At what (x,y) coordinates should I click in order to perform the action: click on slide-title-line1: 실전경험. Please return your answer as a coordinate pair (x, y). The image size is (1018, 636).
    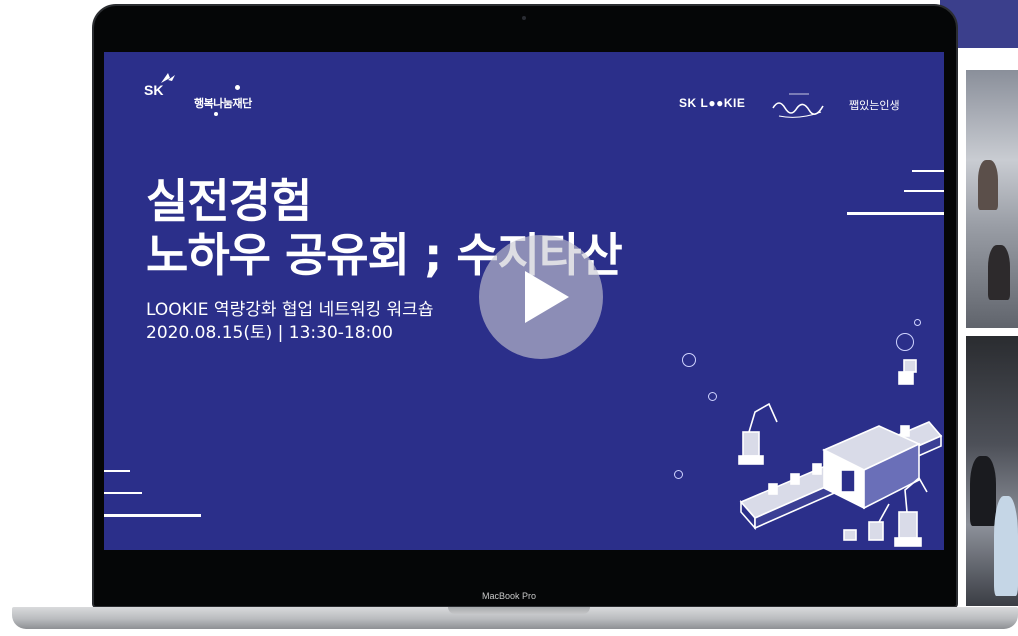
    Looking at the image, I should click on (229, 201).